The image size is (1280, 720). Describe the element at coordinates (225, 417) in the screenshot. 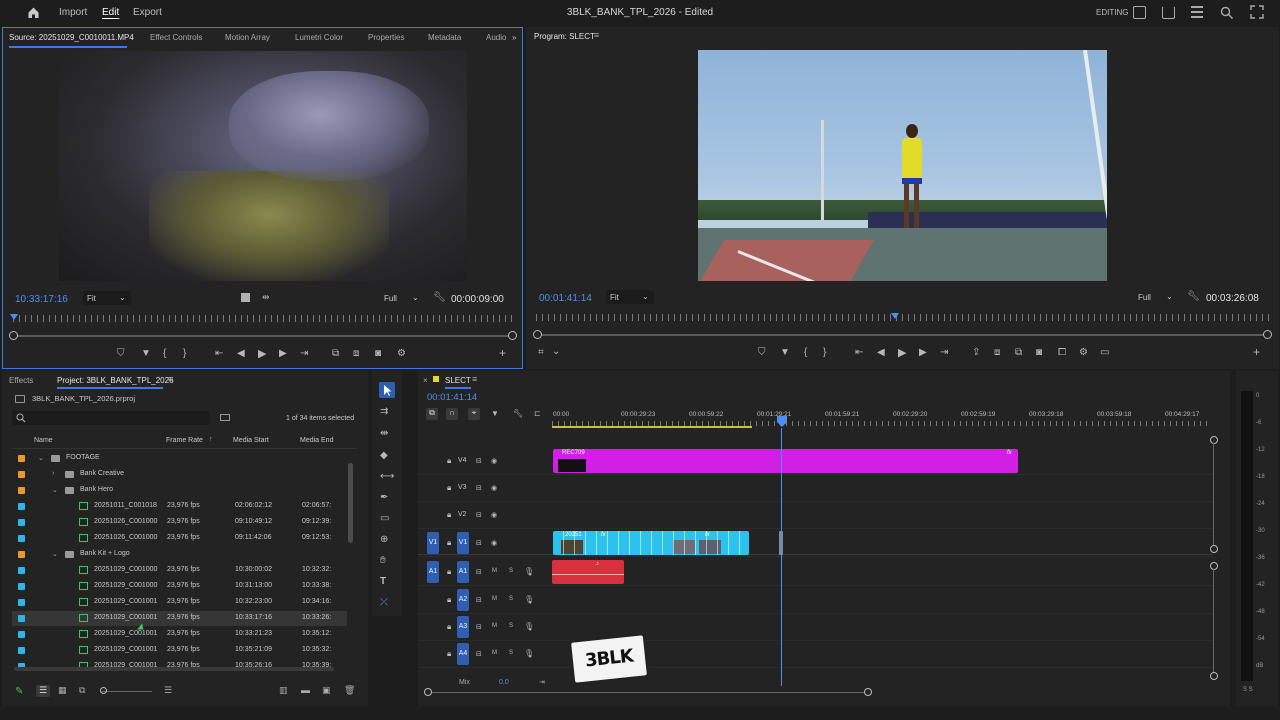

I see `new-search-bin-icon` at that location.